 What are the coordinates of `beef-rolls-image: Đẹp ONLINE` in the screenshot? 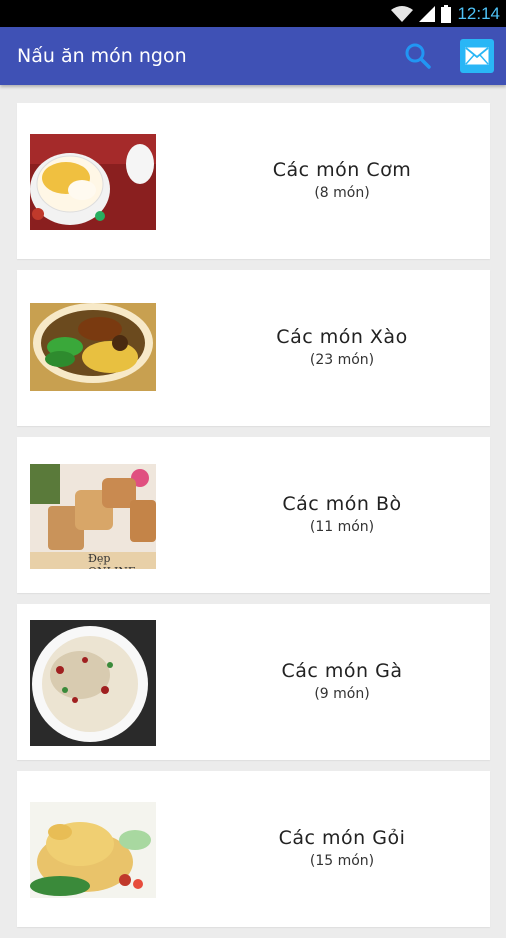 It's located at (93, 516).